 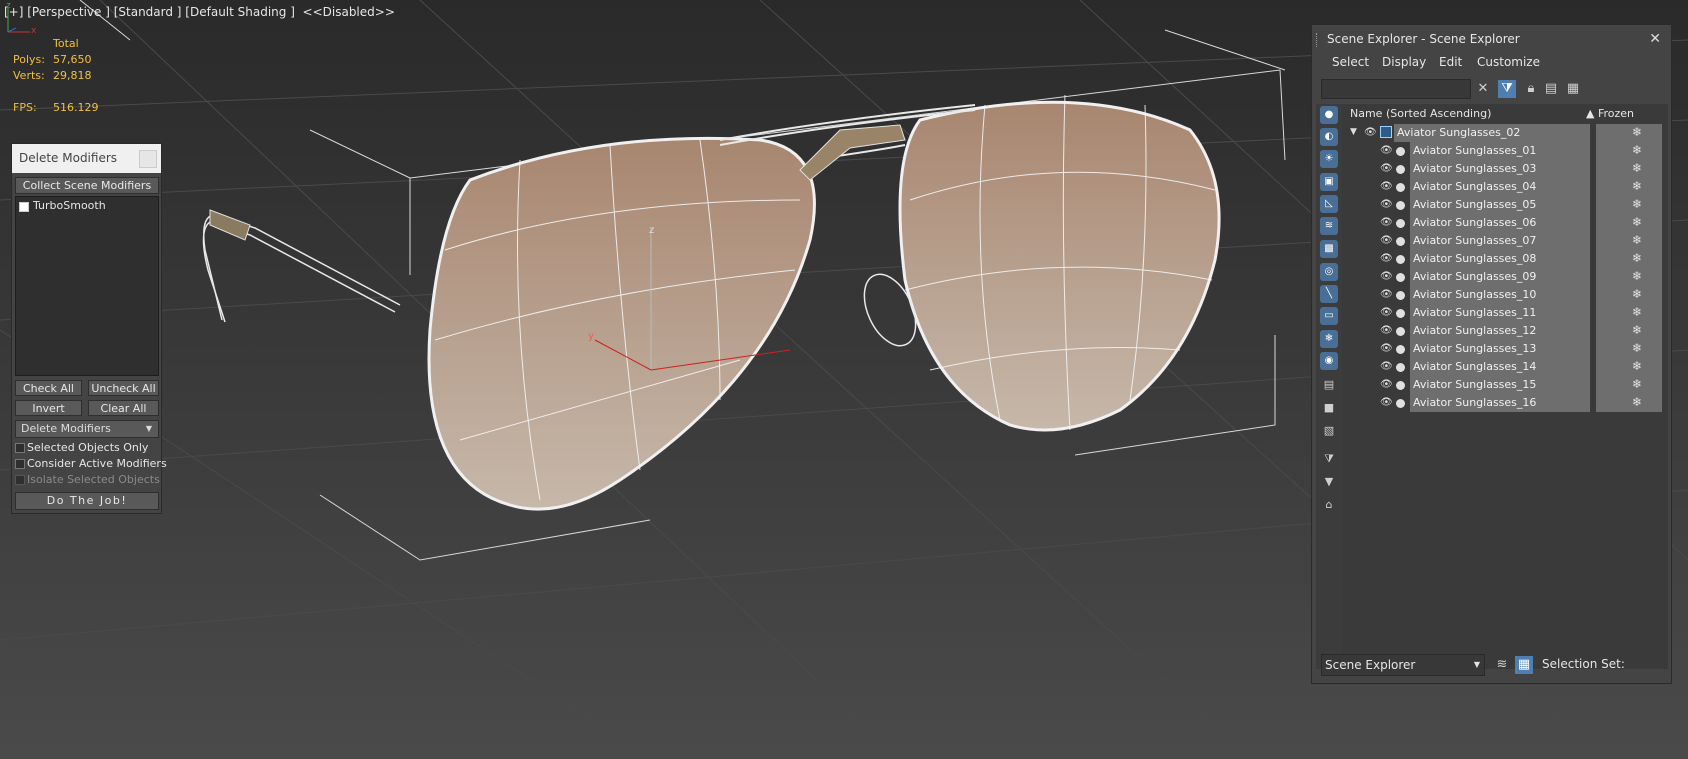 What do you see at coordinates (87, 286) in the screenshot?
I see `modifier-list: TurboSmooth` at bounding box center [87, 286].